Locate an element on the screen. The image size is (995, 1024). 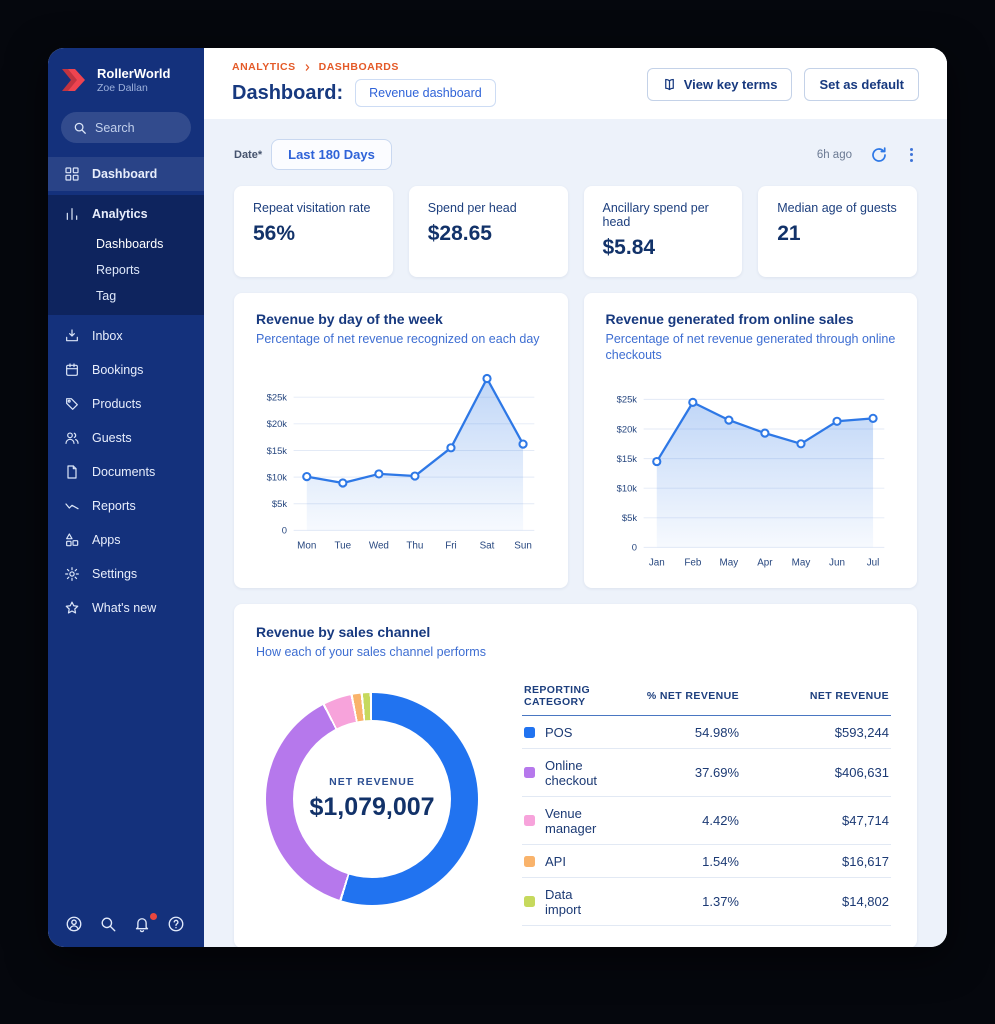
breadcrumb-analytics: ANALYTICS is located at coordinates (264, 67).